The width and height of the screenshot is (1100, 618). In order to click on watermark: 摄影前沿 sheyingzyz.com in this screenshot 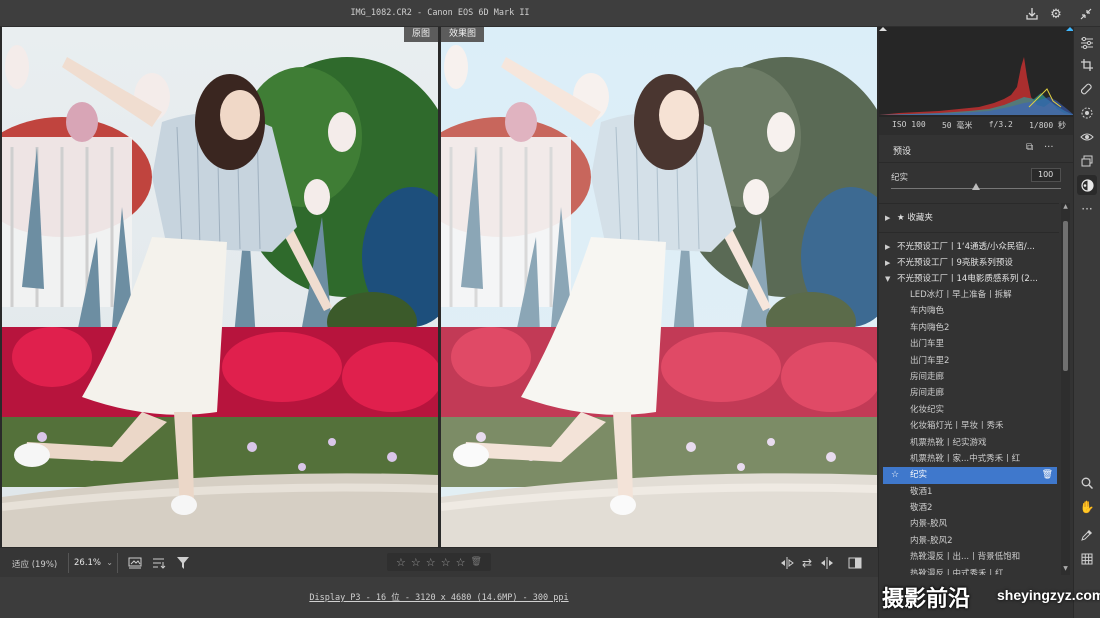, I will do `click(990, 596)`.